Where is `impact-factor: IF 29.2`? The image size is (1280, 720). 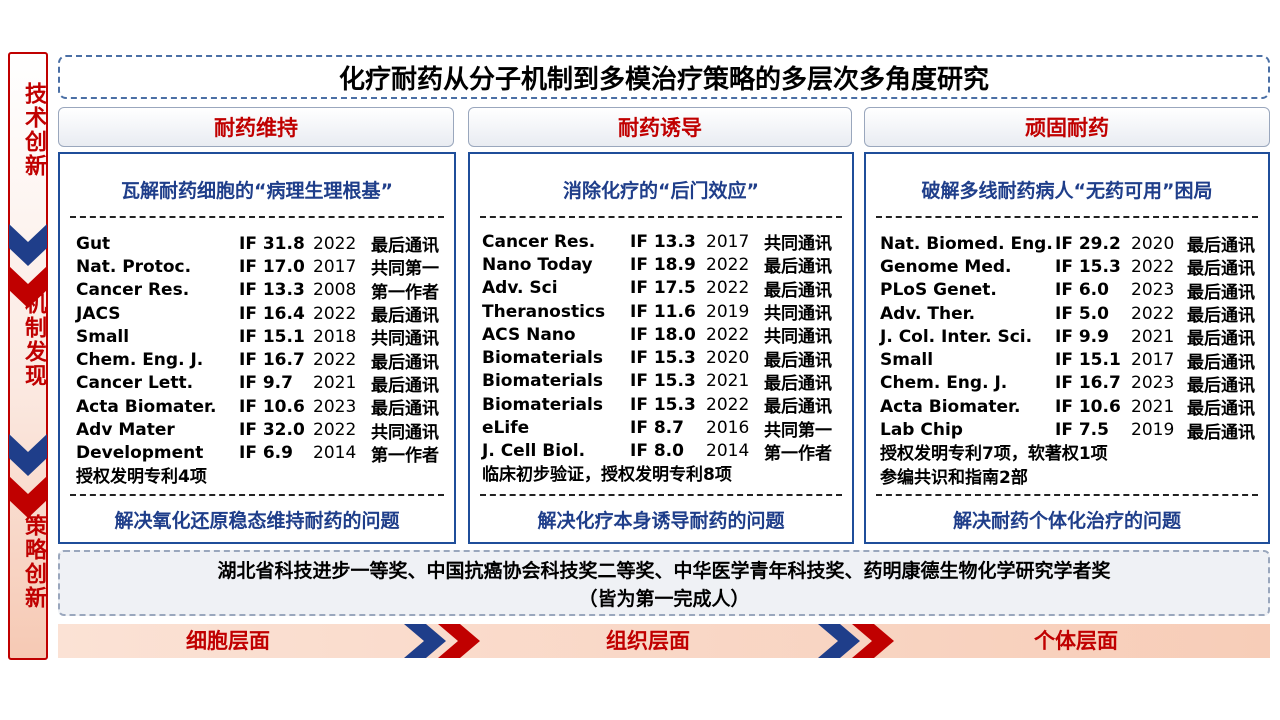 impact-factor: IF 29.2 is located at coordinates (1088, 243).